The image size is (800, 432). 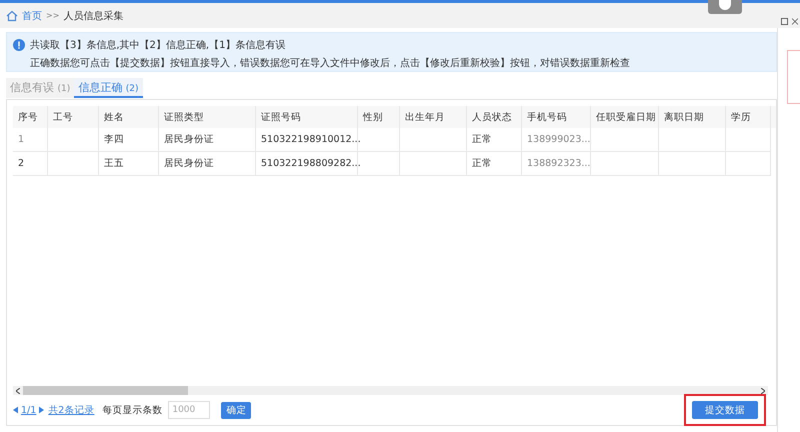 What do you see at coordinates (725, 410) in the screenshot?
I see `submit-button: 提交数据` at bounding box center [725, 410].